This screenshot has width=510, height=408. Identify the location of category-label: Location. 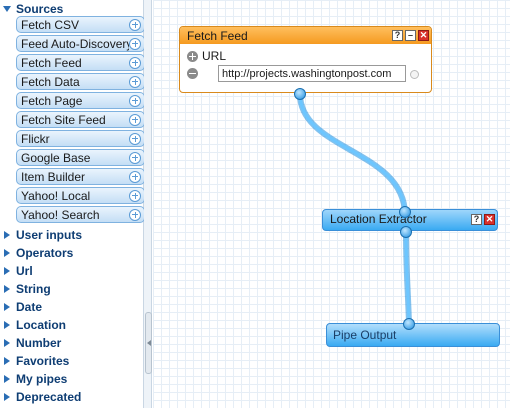
(41, 325).